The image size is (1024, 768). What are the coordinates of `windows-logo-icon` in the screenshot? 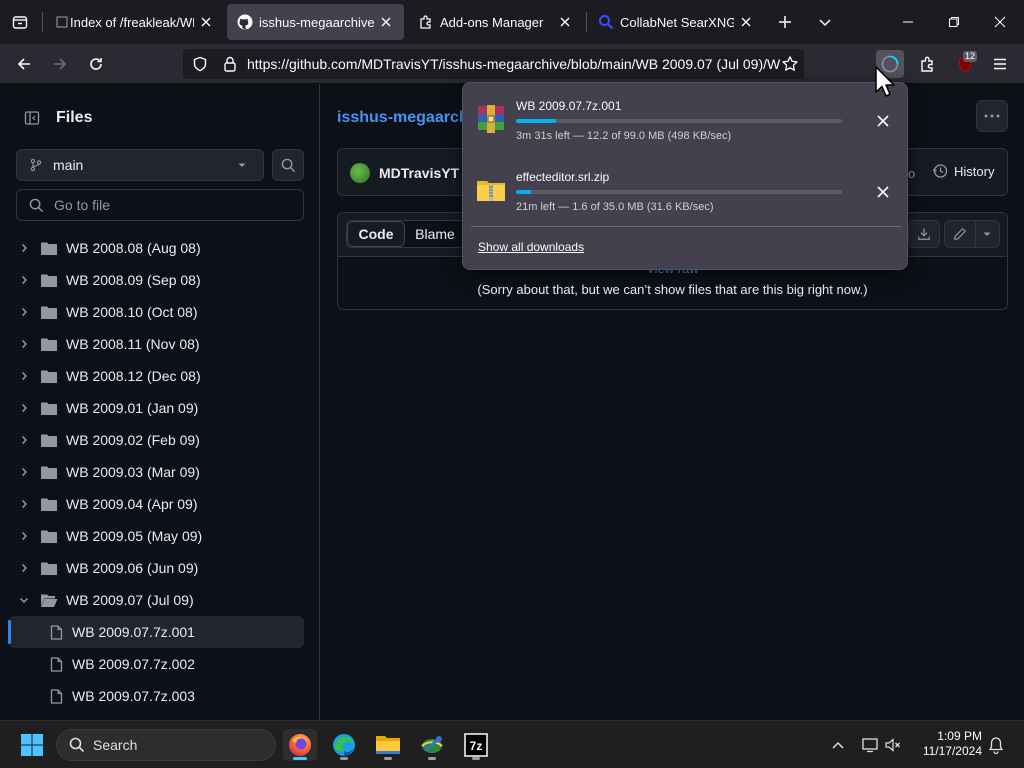 It's located at (32, 745).